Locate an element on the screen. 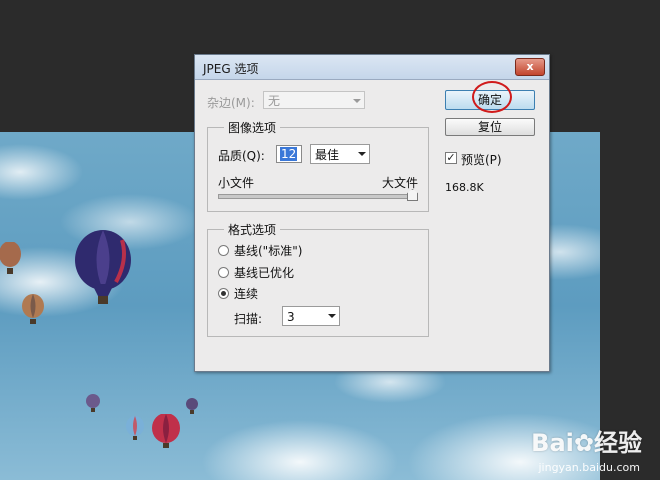 This screenshot has width=660, height=480. image-options-group: 图像选项 品质(Q): 12 最佳 小文件 大文件 is located at coordinates (318, 165).